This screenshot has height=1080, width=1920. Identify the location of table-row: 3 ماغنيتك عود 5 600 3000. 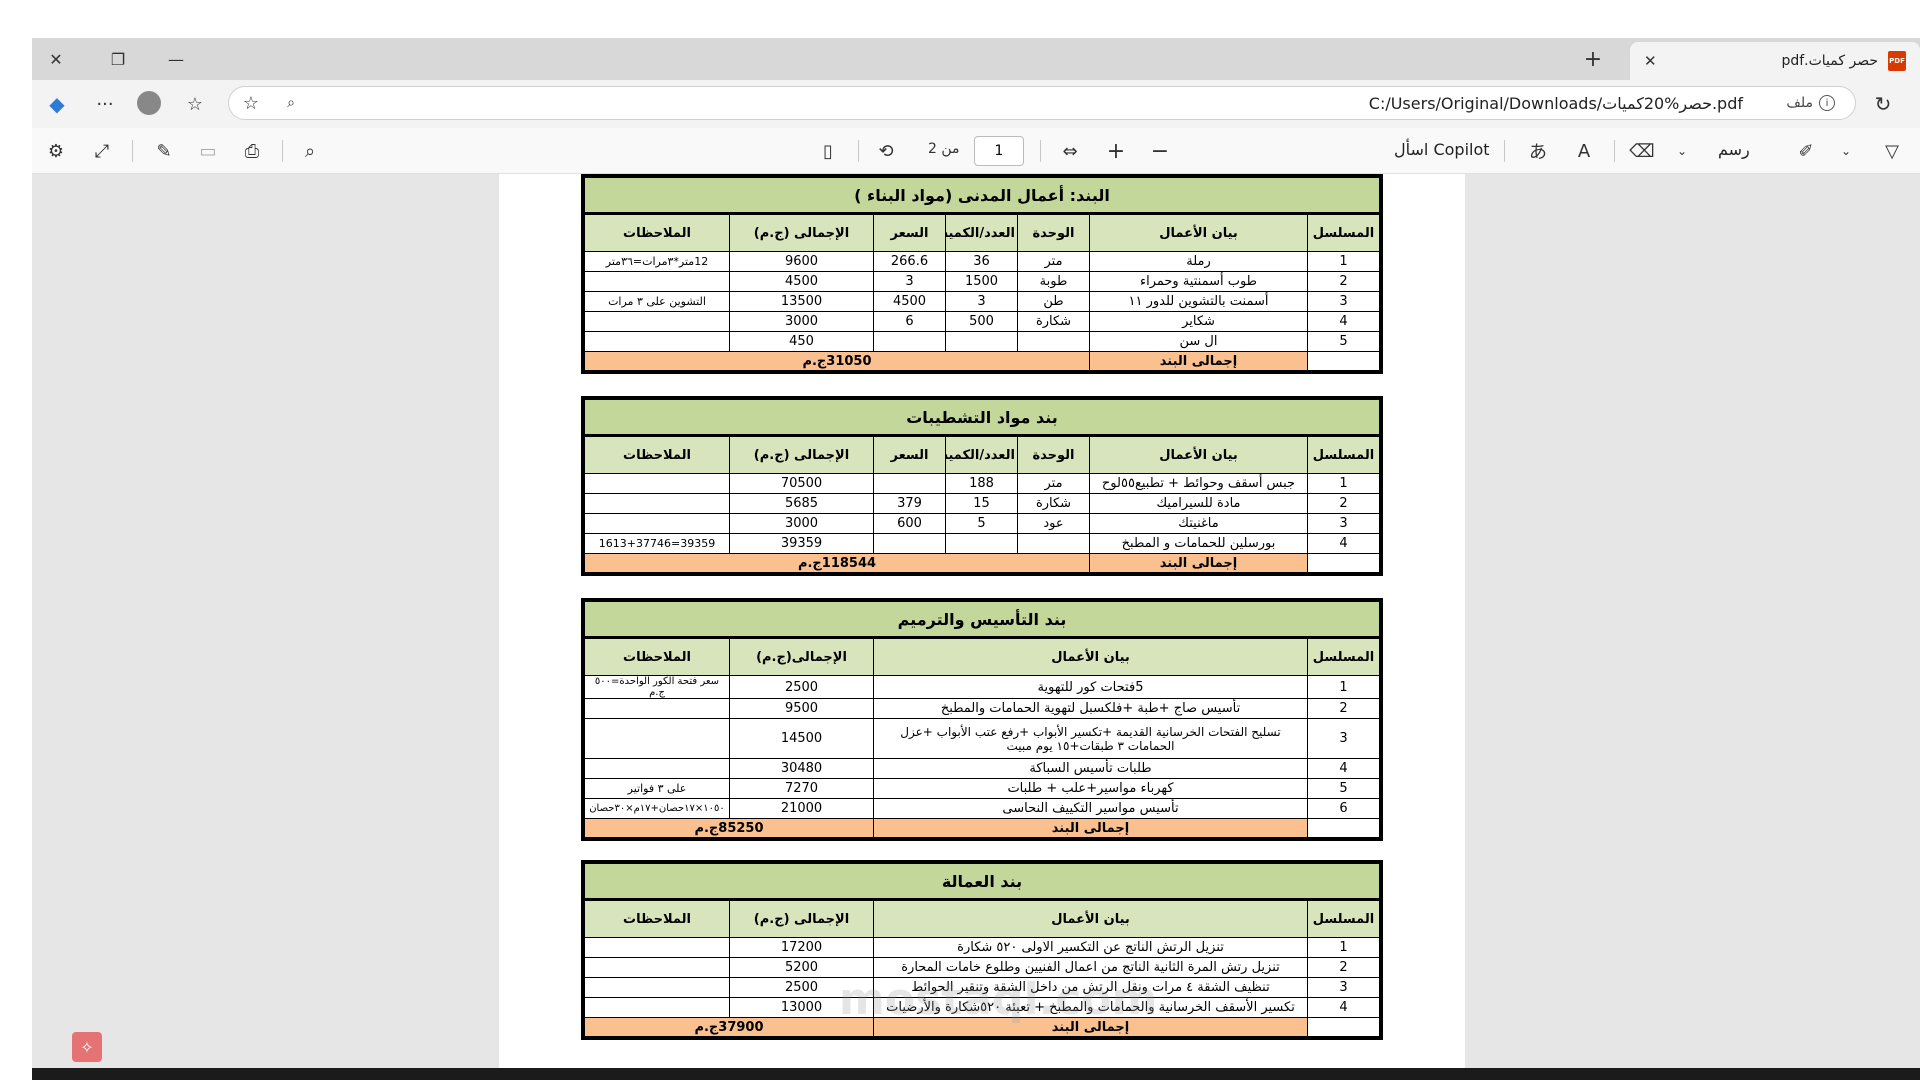
(982, 523).